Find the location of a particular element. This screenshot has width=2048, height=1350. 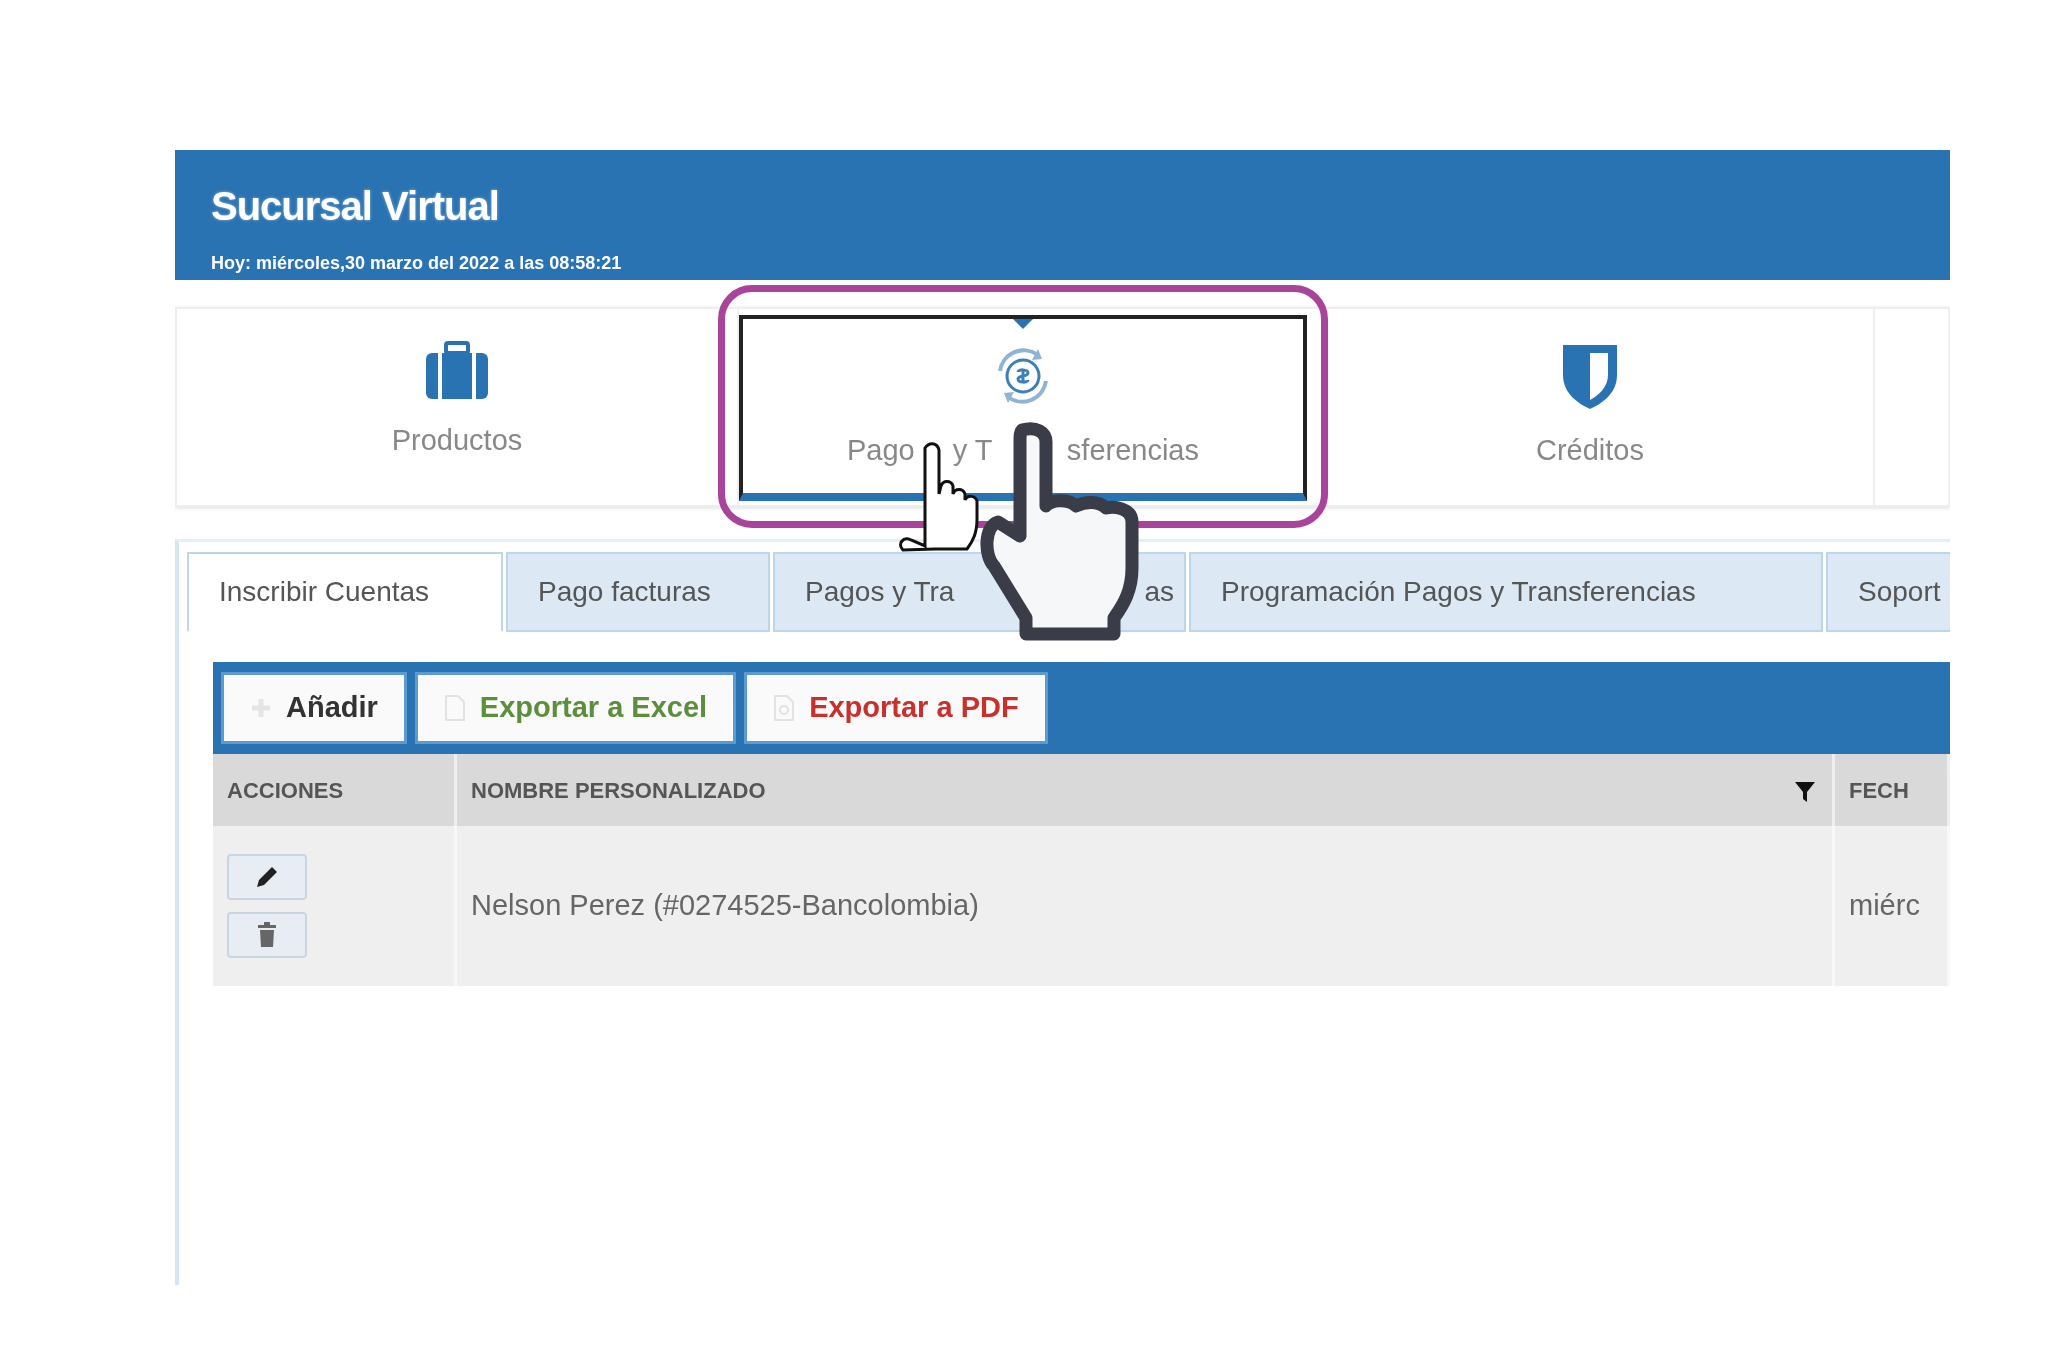

edit-button is located at coordinates (267, 877).